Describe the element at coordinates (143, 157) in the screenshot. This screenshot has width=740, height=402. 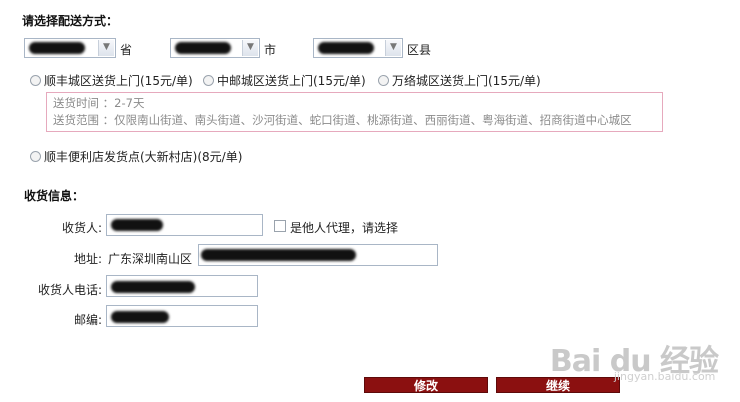
I see `pickup-option-label: 顺丰便利店发货点(大新村店)(8元/单)` at that location.